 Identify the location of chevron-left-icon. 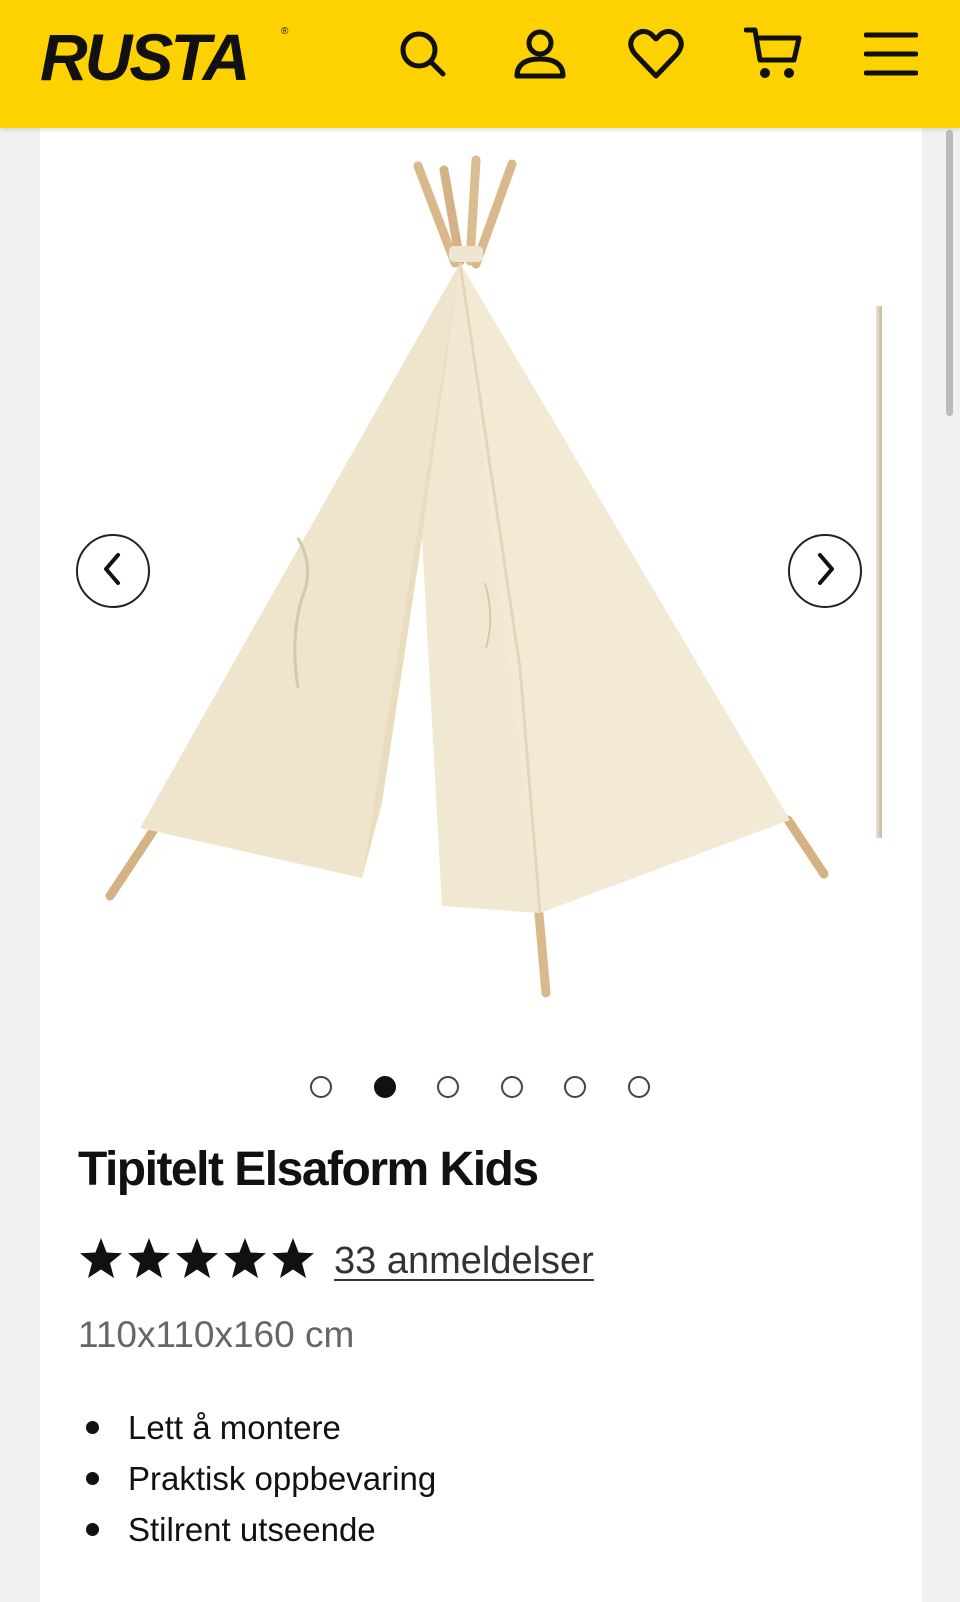
(113, 571).